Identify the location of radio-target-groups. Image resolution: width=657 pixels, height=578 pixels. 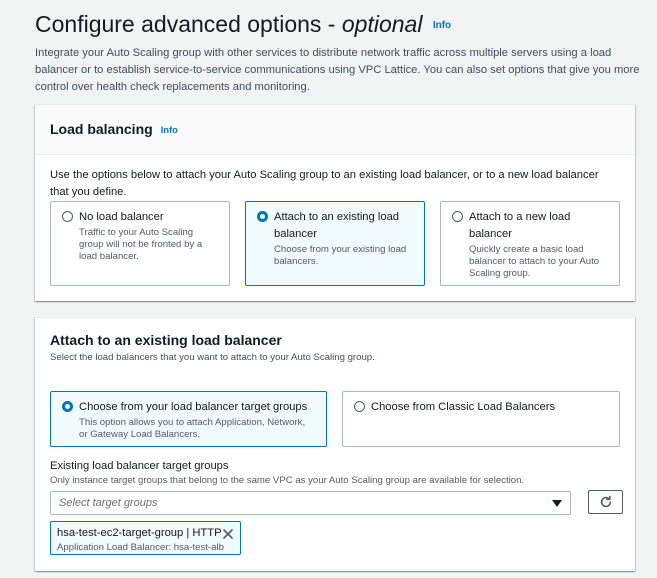
(67, 406).